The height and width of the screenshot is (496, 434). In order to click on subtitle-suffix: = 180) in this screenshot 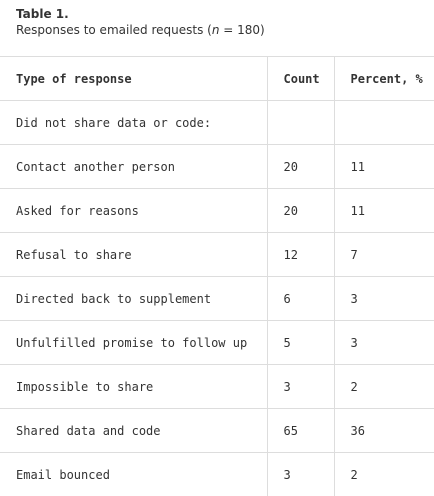, I will do `click(241, 30)`.